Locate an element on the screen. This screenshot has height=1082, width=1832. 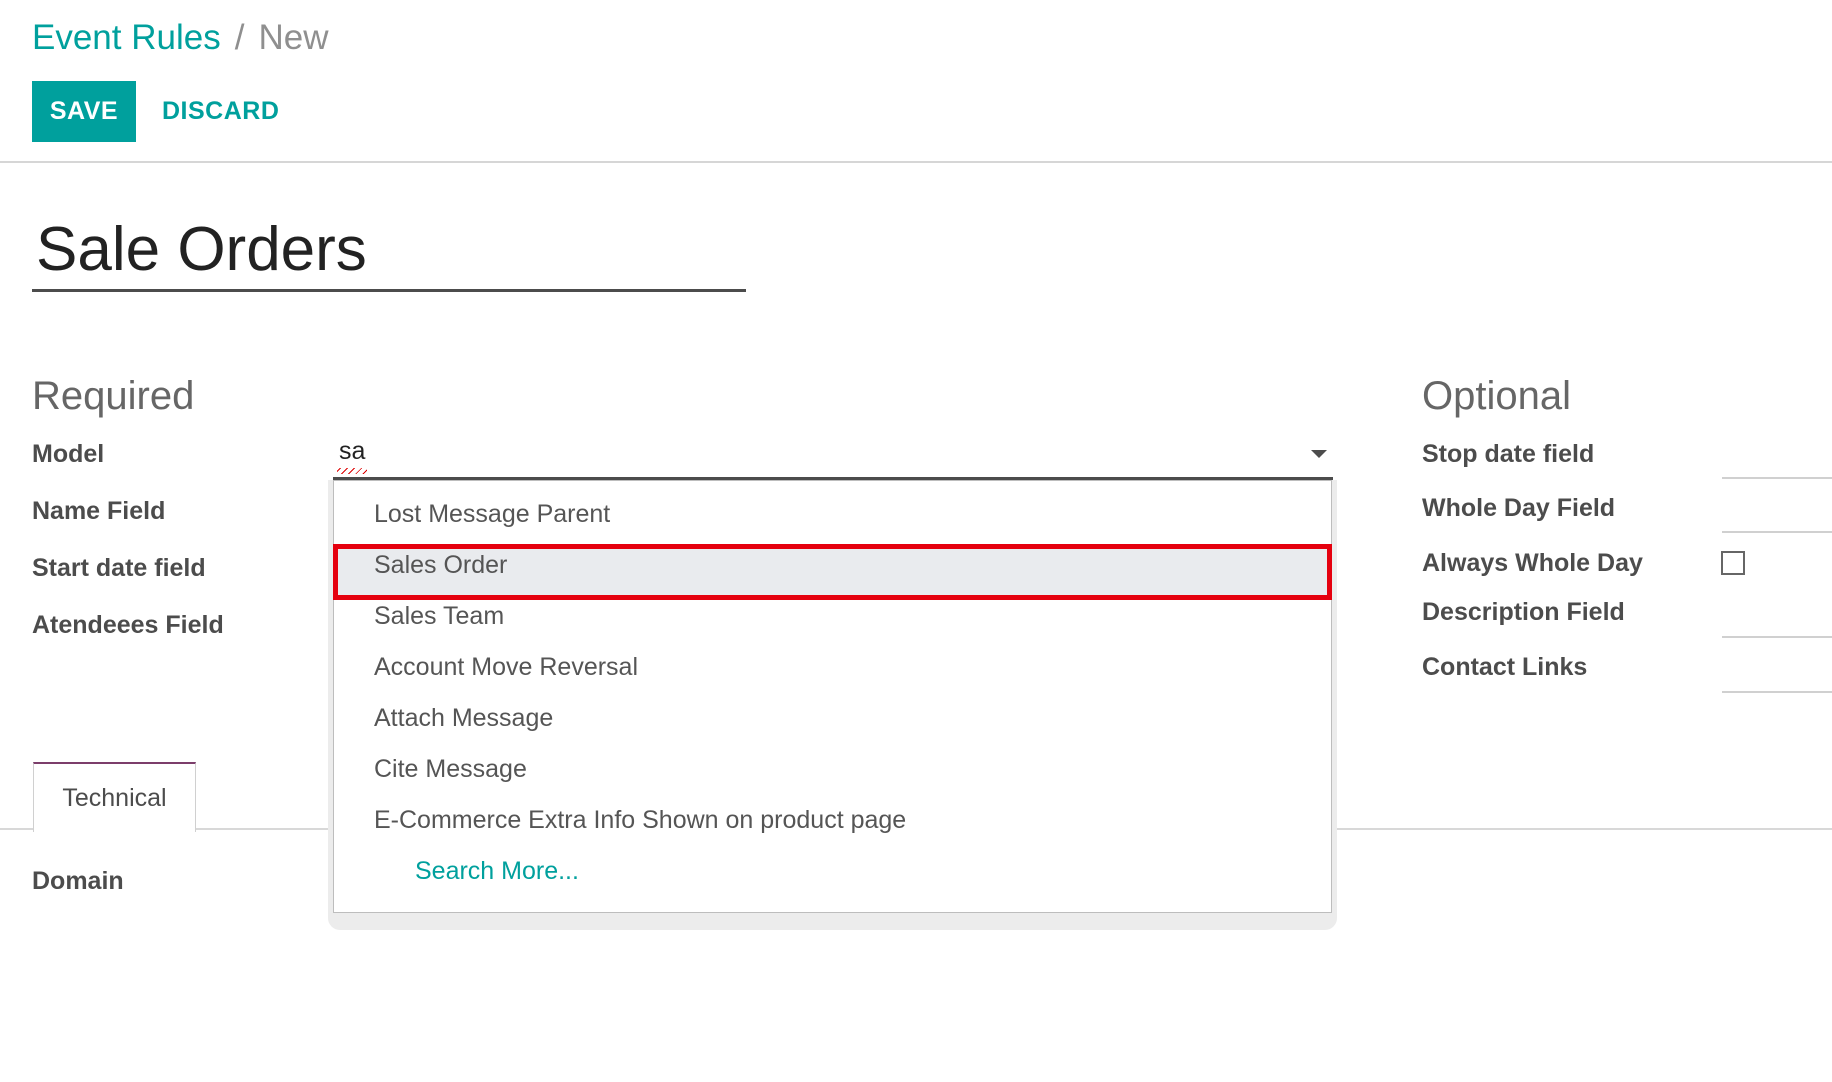
tab-technical: Technical is located at coordinates (114, 797).